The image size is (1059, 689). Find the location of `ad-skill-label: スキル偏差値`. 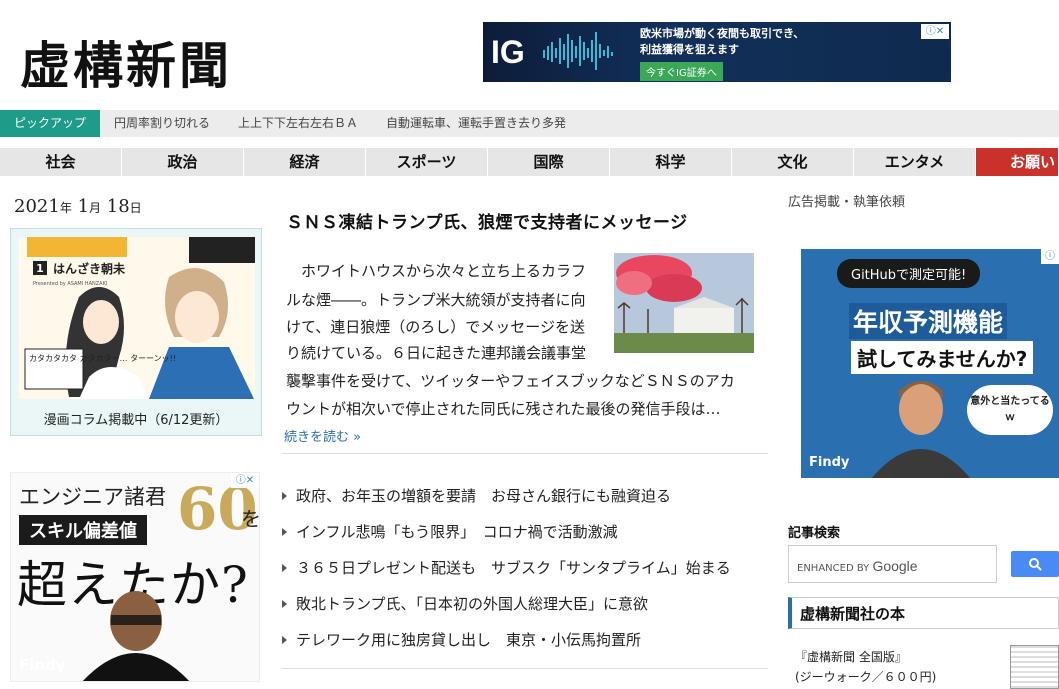

ad-skill-label: スキル偏差値 is located at coordinates (83, 530).